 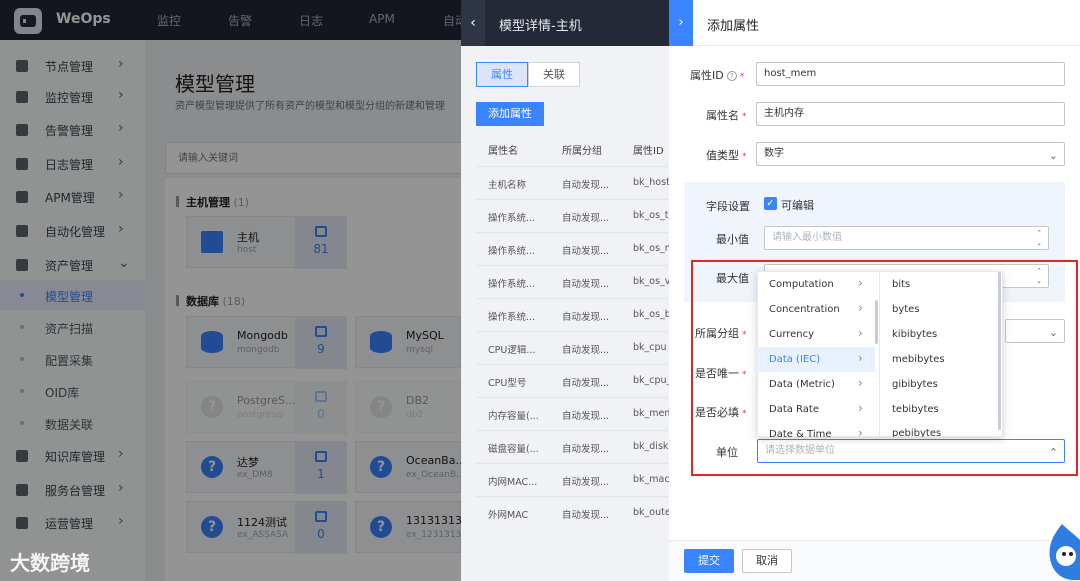 I want to click on help-icon: ?, so click(x=731, y=76).